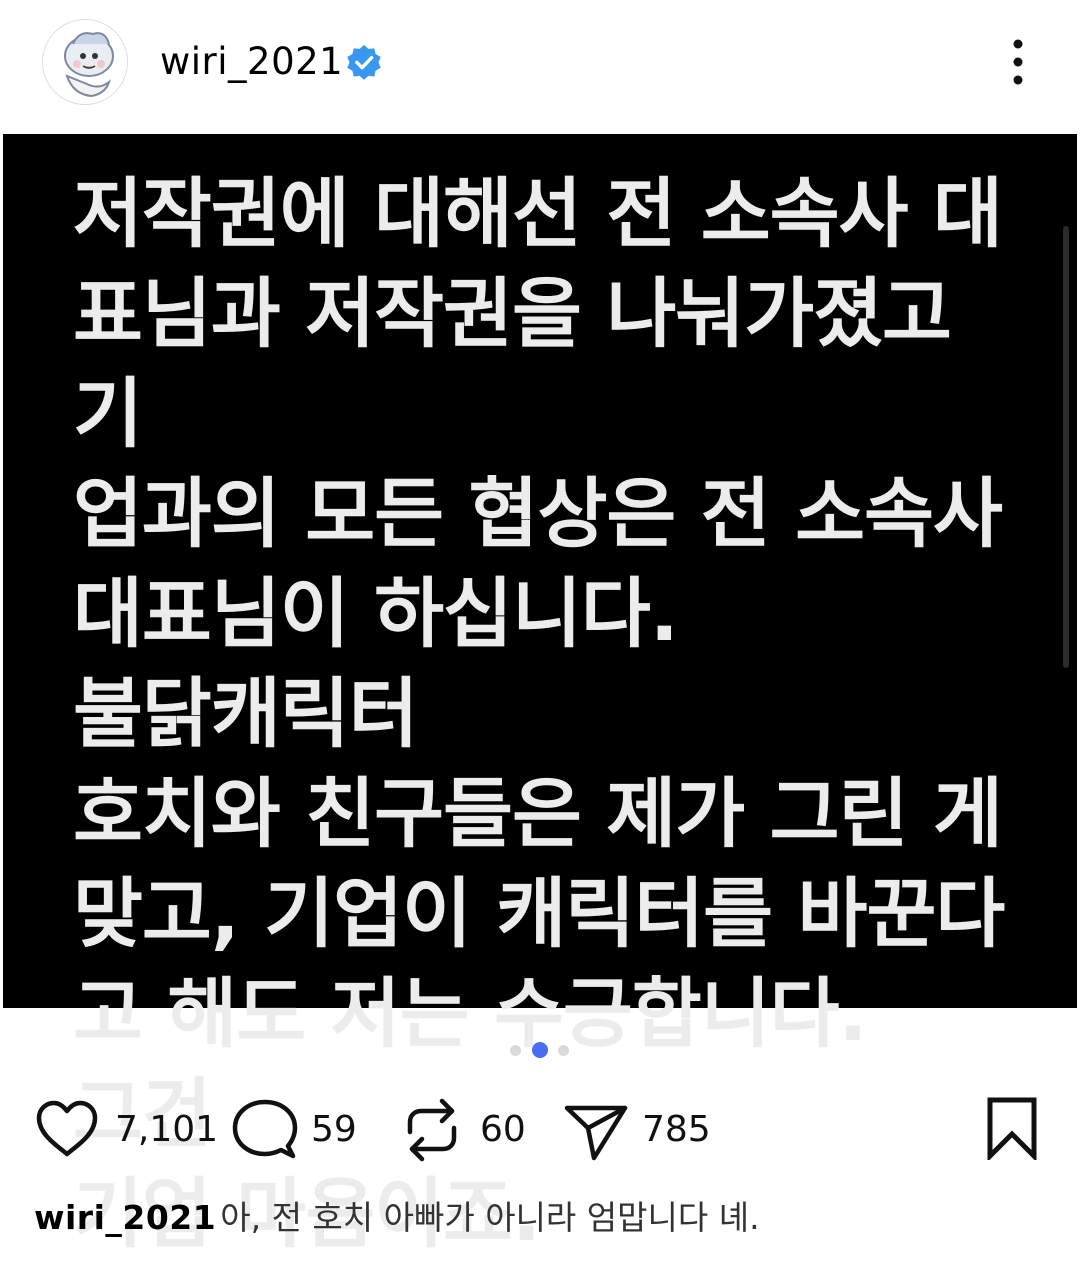  What do you see at coordinates (432, 1130) in the screenshot?
I see `repost-icon` at bounding box center [432, 1130].